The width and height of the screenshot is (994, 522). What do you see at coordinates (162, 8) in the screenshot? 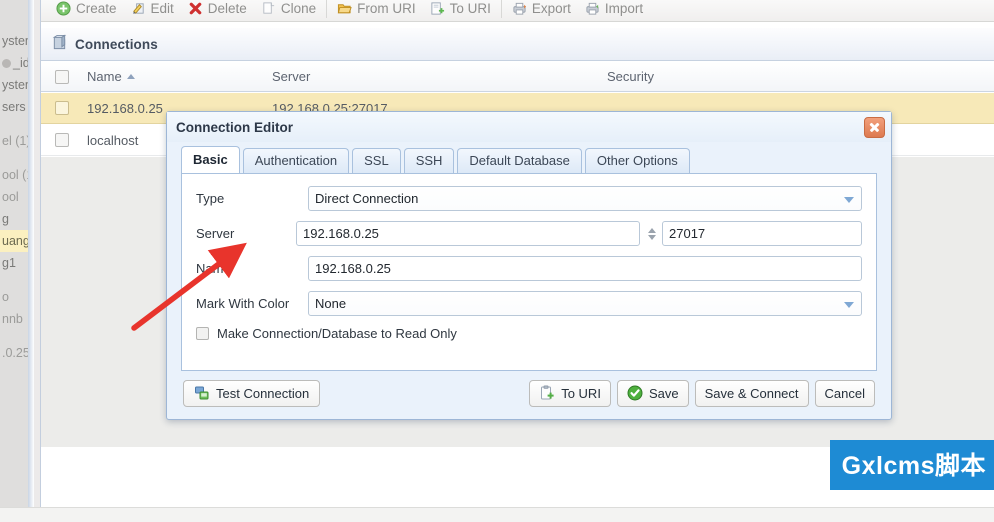
I see `edit-label: Edit` at bounding box center [162, 8].